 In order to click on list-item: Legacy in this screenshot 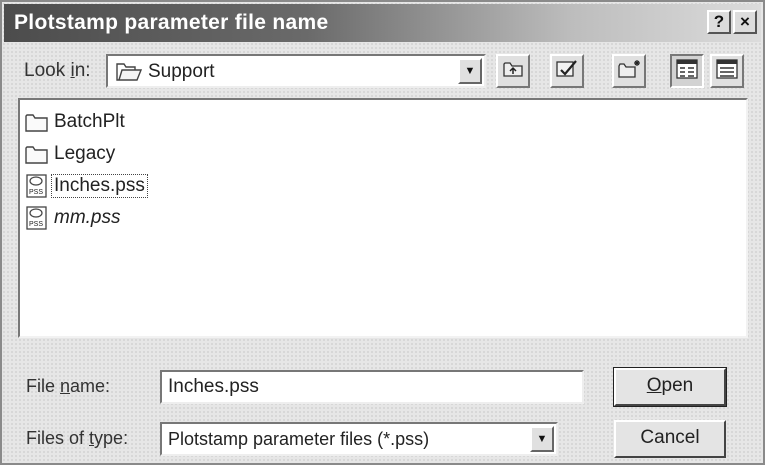, I will do `click(70, 154)`.